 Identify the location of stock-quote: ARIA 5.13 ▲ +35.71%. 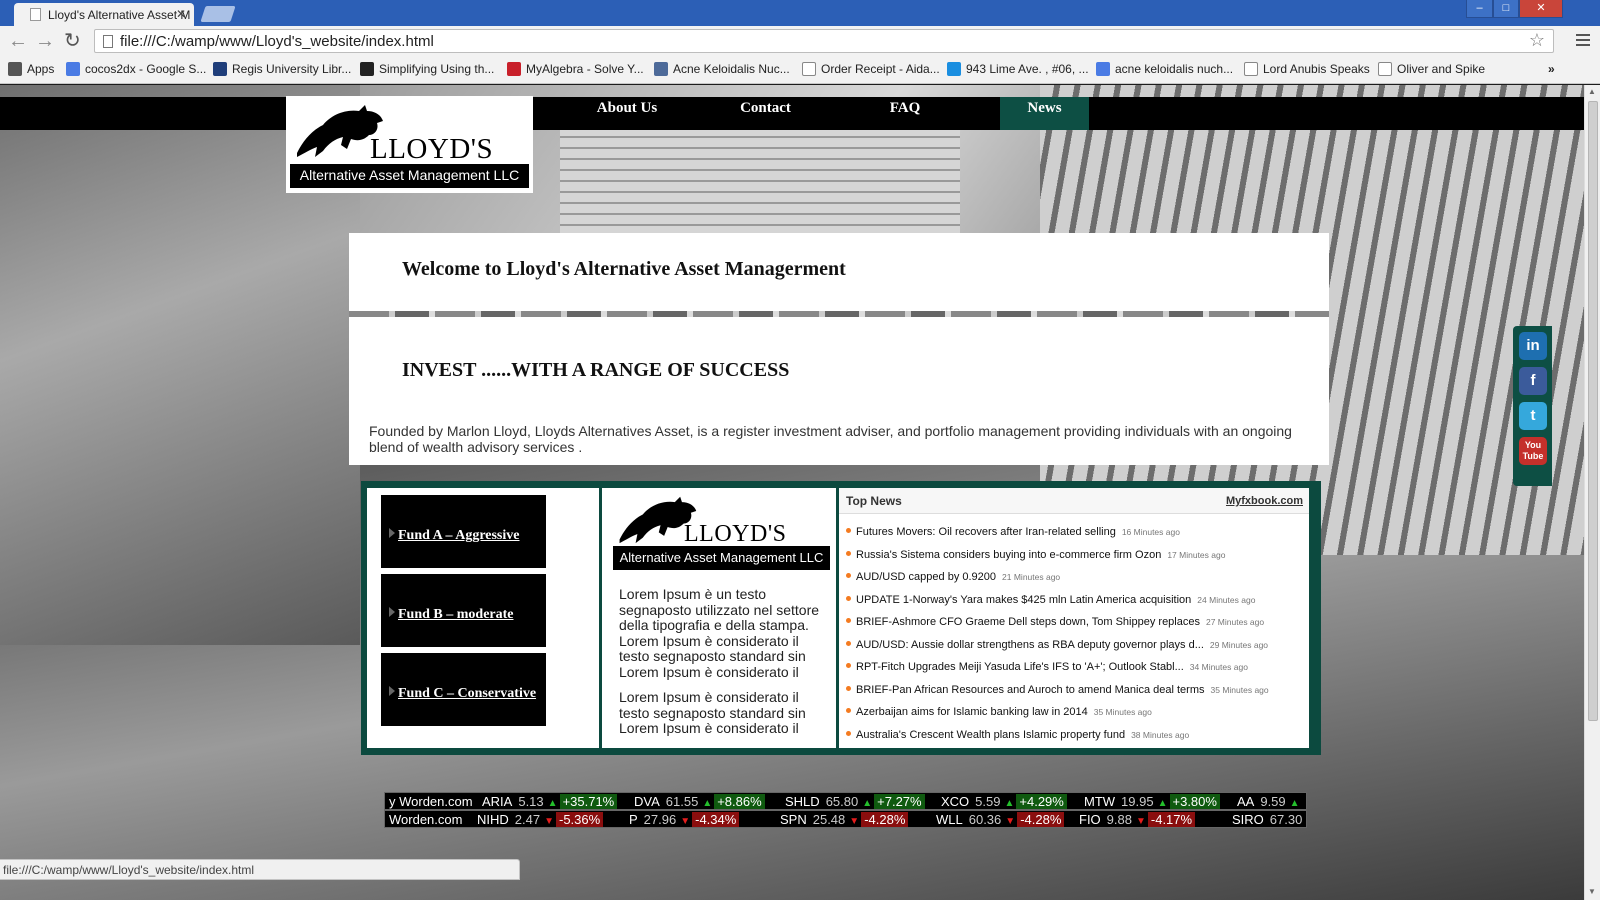
(550, 801).